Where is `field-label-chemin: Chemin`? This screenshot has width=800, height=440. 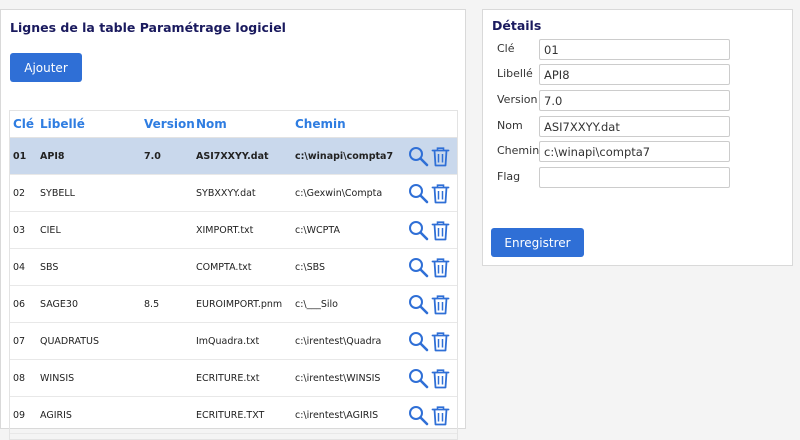
field-label-chemin: Chemin is located at coordinates (518, 150).